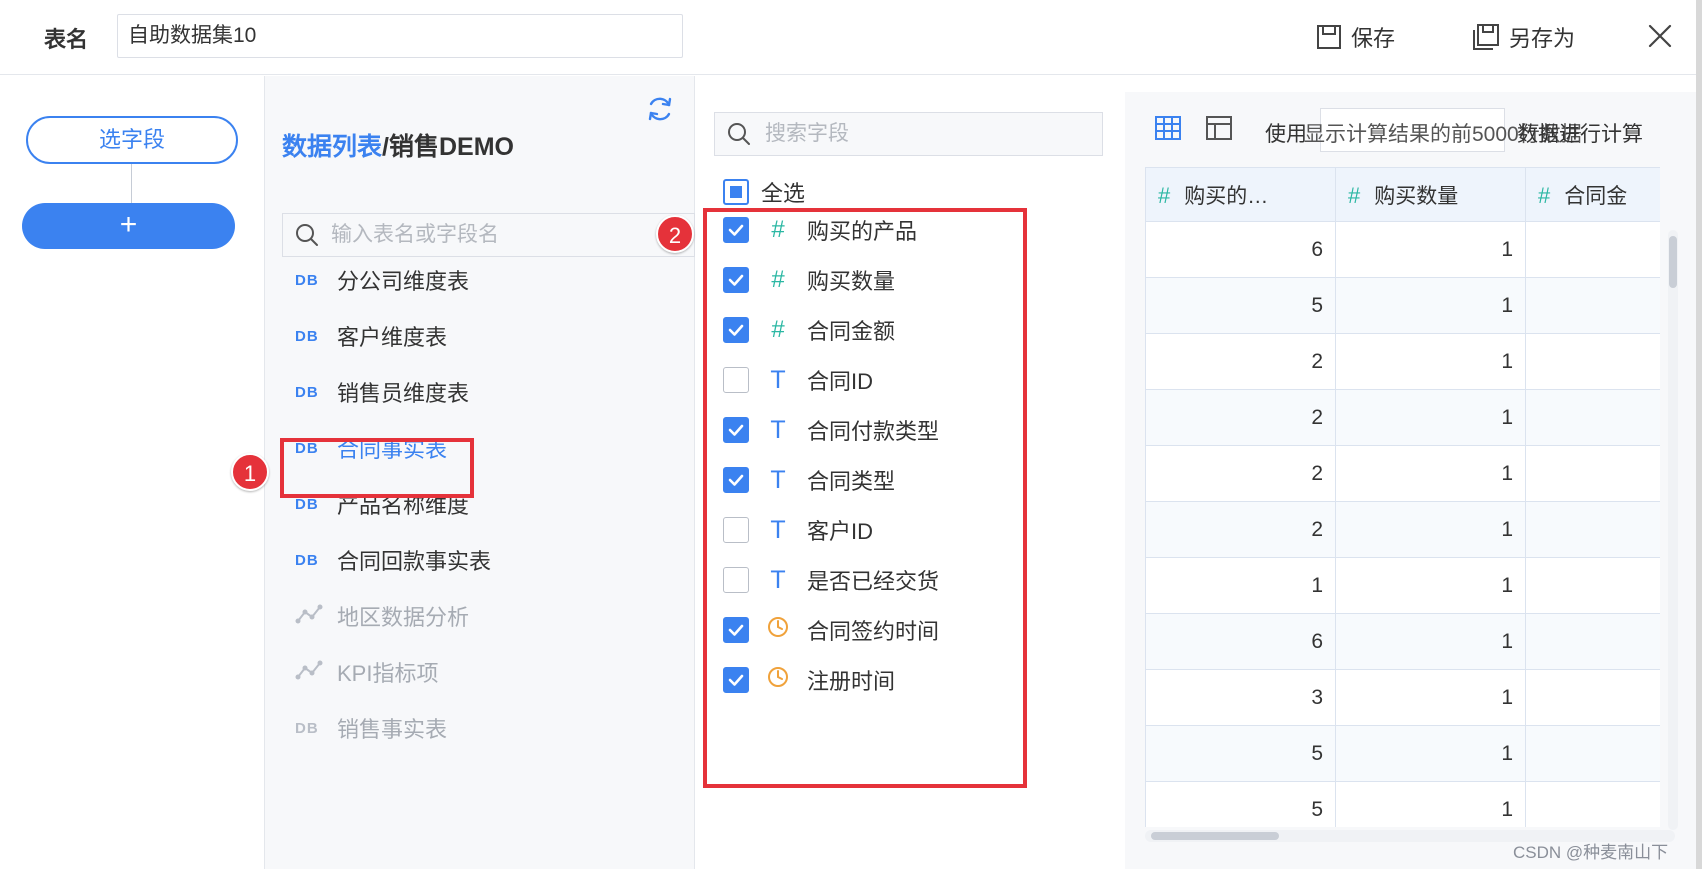 This screenshot has height=869, width=1702. I want to click on annotation-badge-1: 1, so click(250, 472).